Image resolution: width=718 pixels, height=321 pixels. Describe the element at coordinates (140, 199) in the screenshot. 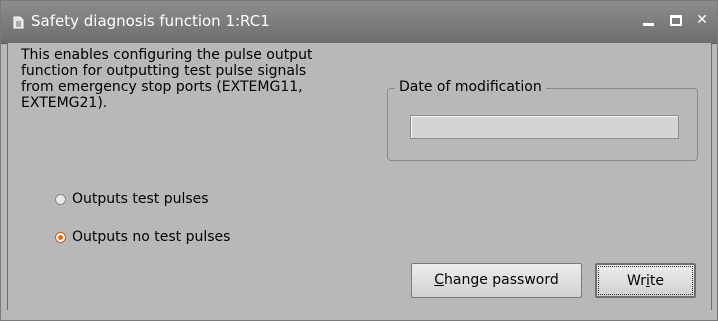

I see `radio-label: Outputs test pulses` at that location.